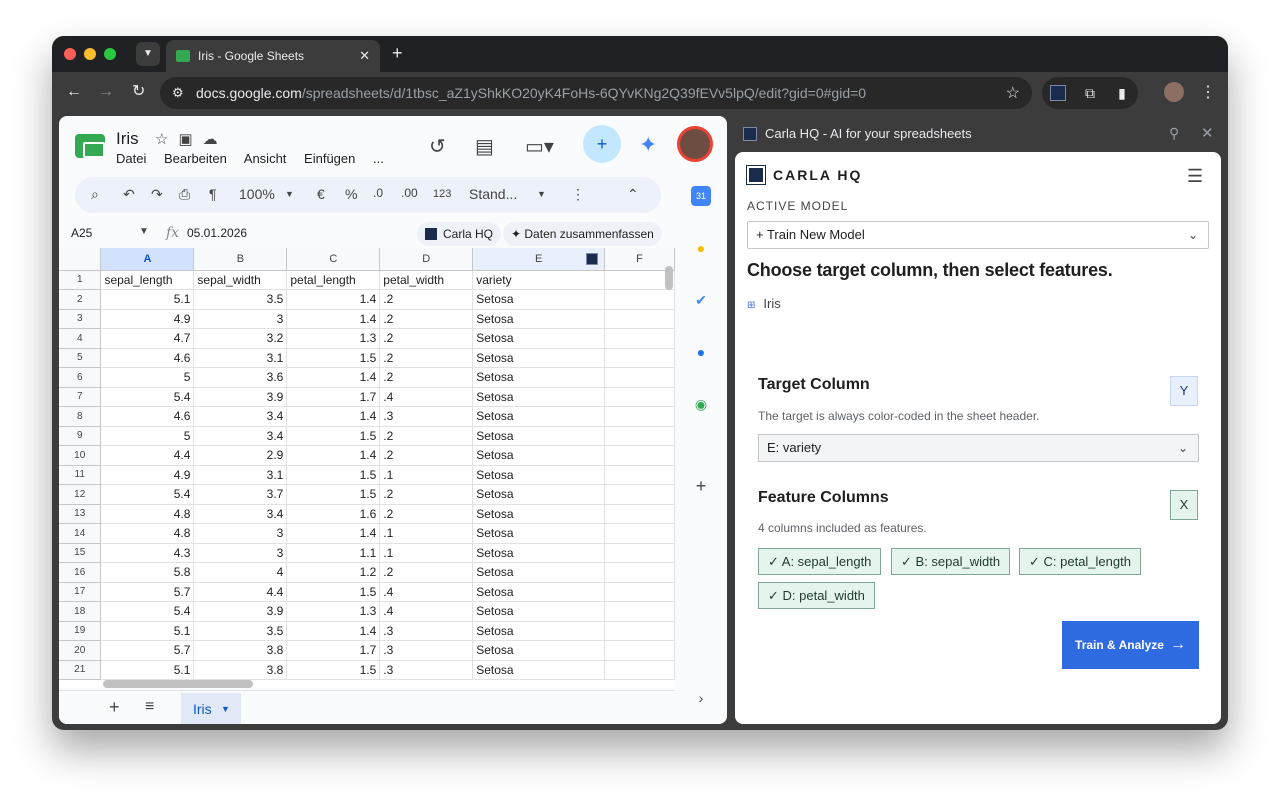  What do you see at coordinates (240, 338) in the screenshot?
I see `grid-cell: 3.2` at bounding box center [240, 338].